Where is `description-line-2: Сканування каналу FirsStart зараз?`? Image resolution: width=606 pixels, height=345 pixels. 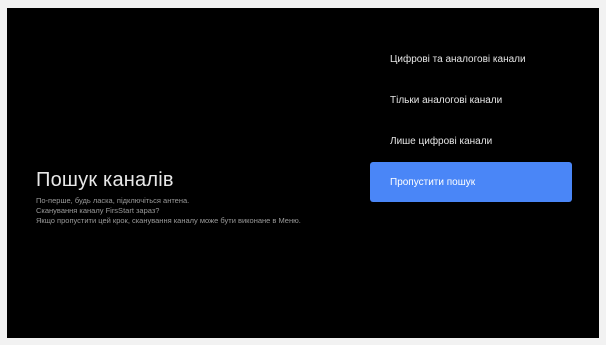 description-line-2: Сканування каналу FirsStart зараз? is located at coordinates (98, 210).